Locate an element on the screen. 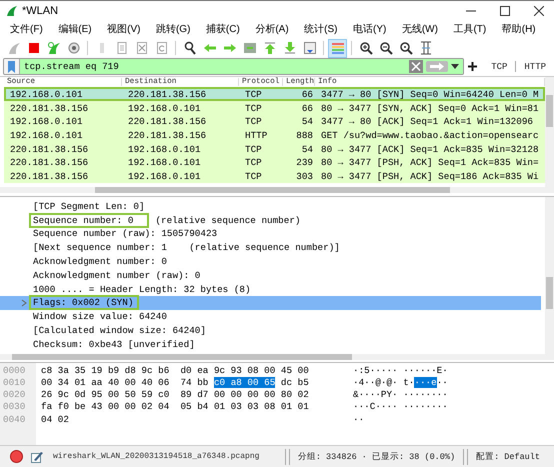 The width and height of the screenshot is (554, 467). detail-row: Acknowledgment number (raw): 0 is located at coordinates (270, 275).